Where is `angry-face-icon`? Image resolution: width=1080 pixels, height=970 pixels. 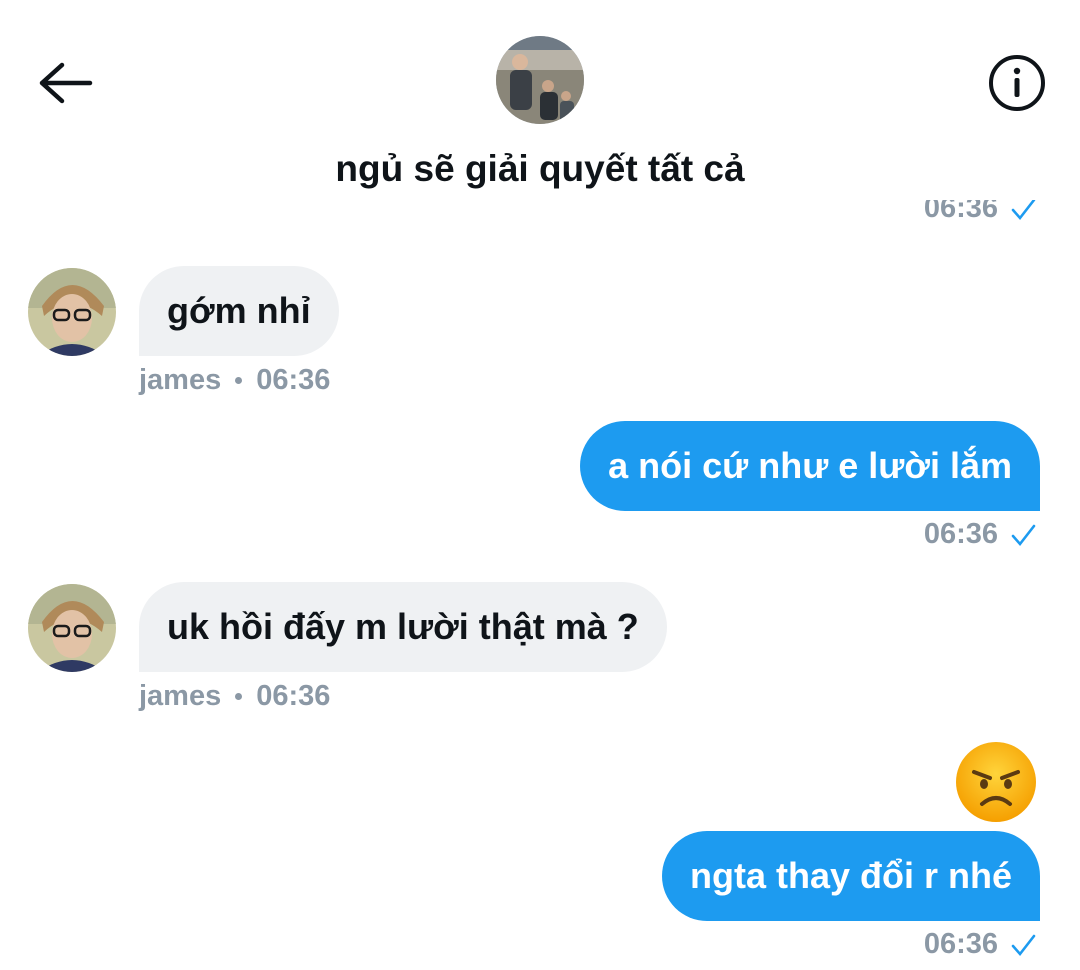
angry-face-icon is located at coordinates (996, 782).